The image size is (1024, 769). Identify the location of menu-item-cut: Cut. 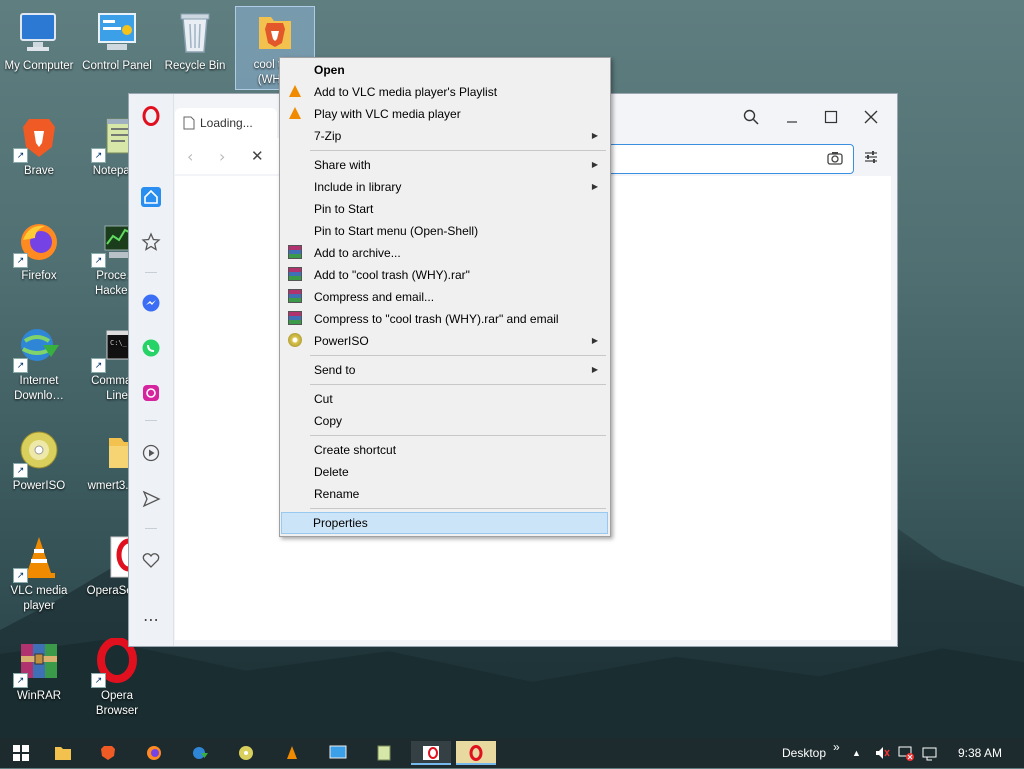
(445, 399).